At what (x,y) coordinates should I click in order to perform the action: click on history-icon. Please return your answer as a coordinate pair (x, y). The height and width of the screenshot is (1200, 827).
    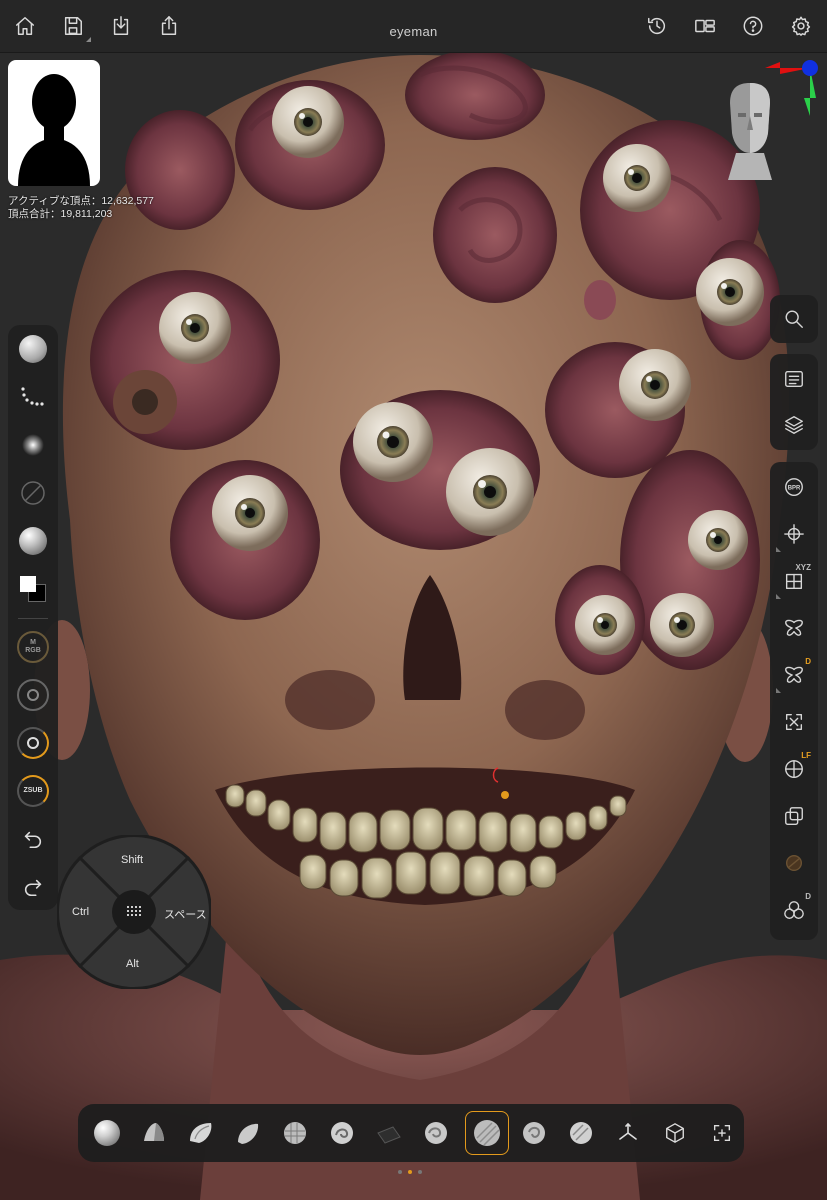
    Looking at the image, I should click on (657, 26).